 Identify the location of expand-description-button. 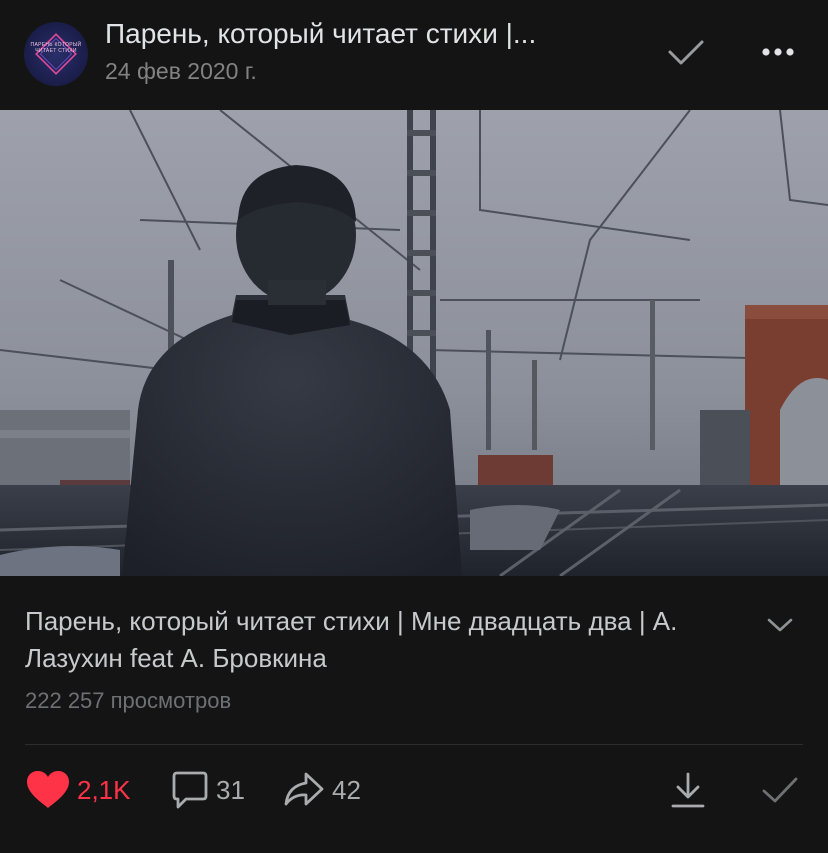
(780, 624).